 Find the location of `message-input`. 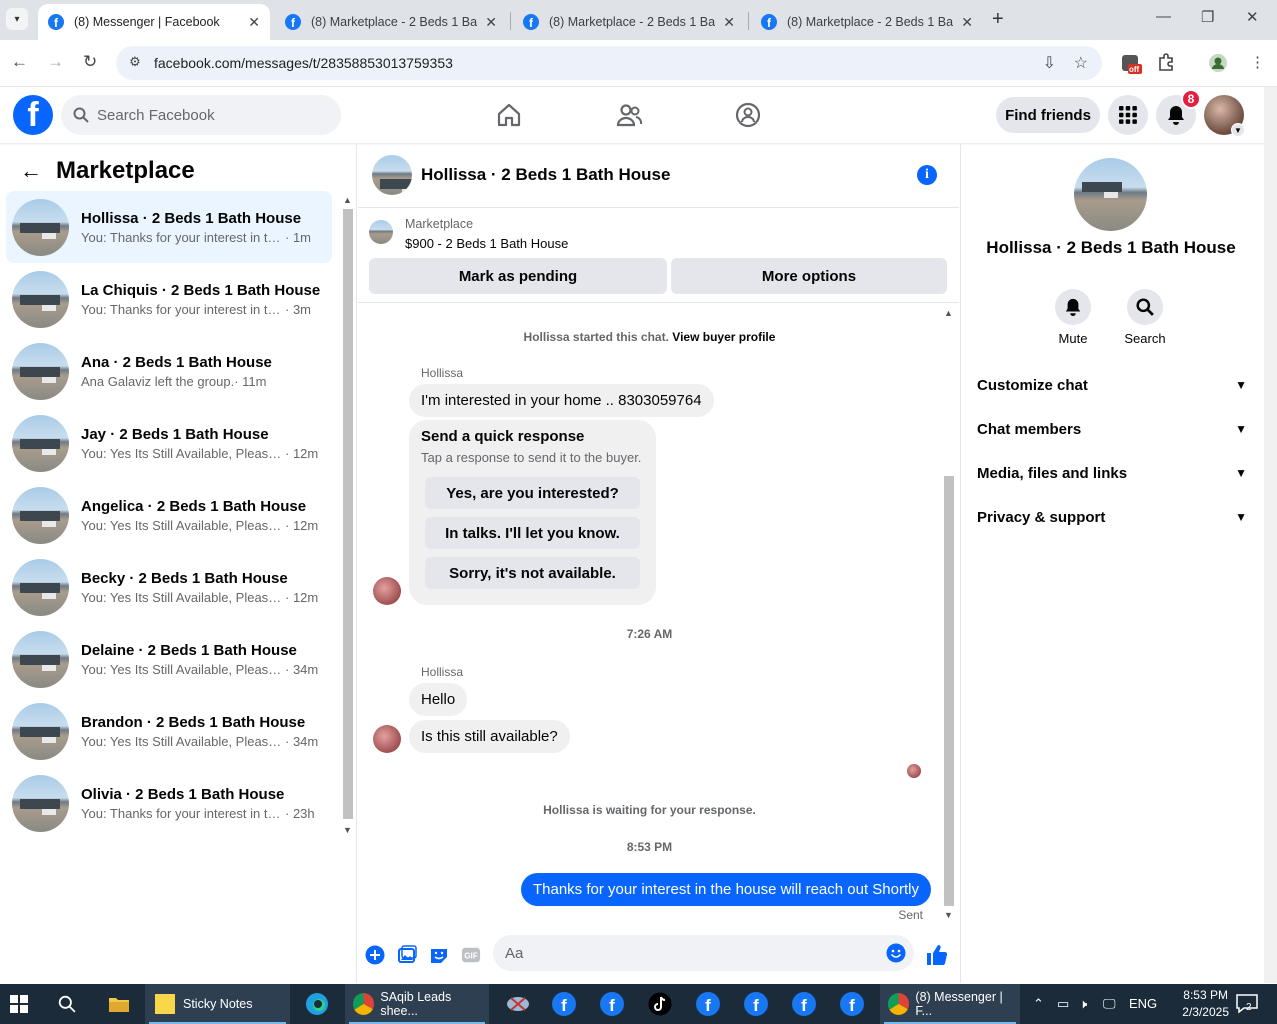

message-input is located at coordinates (685, 953).